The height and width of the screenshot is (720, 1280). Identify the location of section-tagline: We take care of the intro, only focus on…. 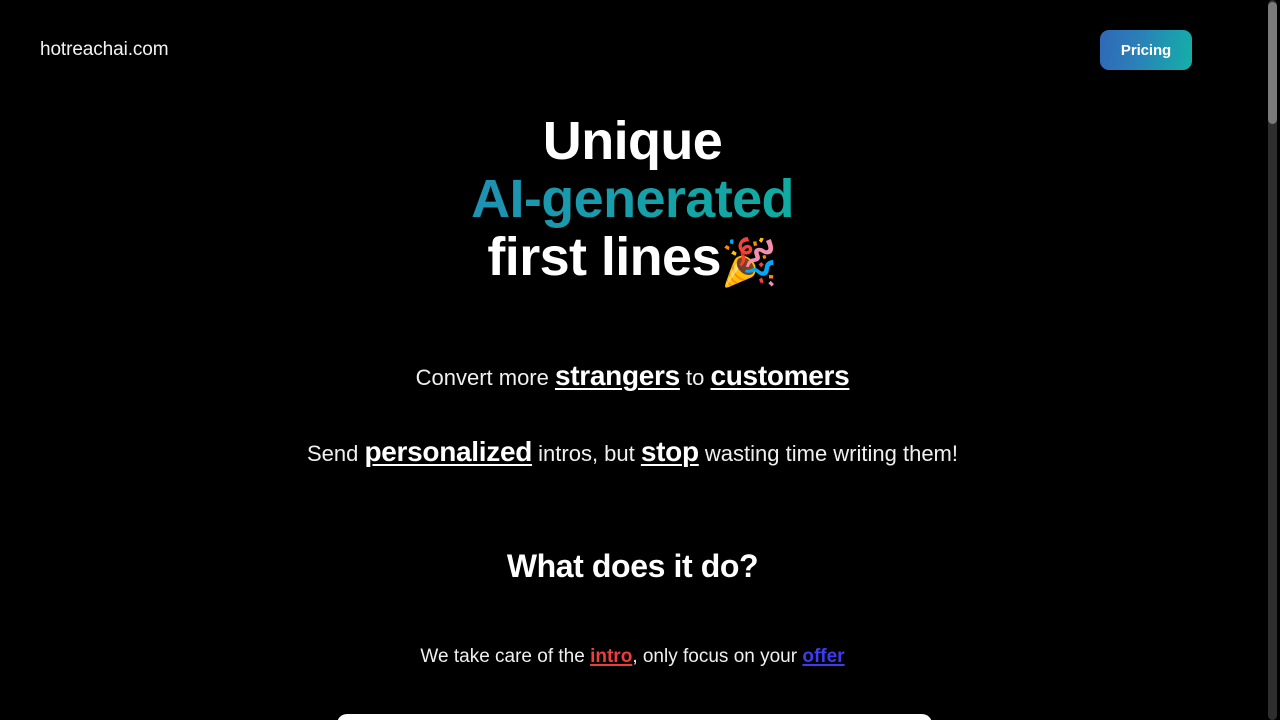
(632, 657).